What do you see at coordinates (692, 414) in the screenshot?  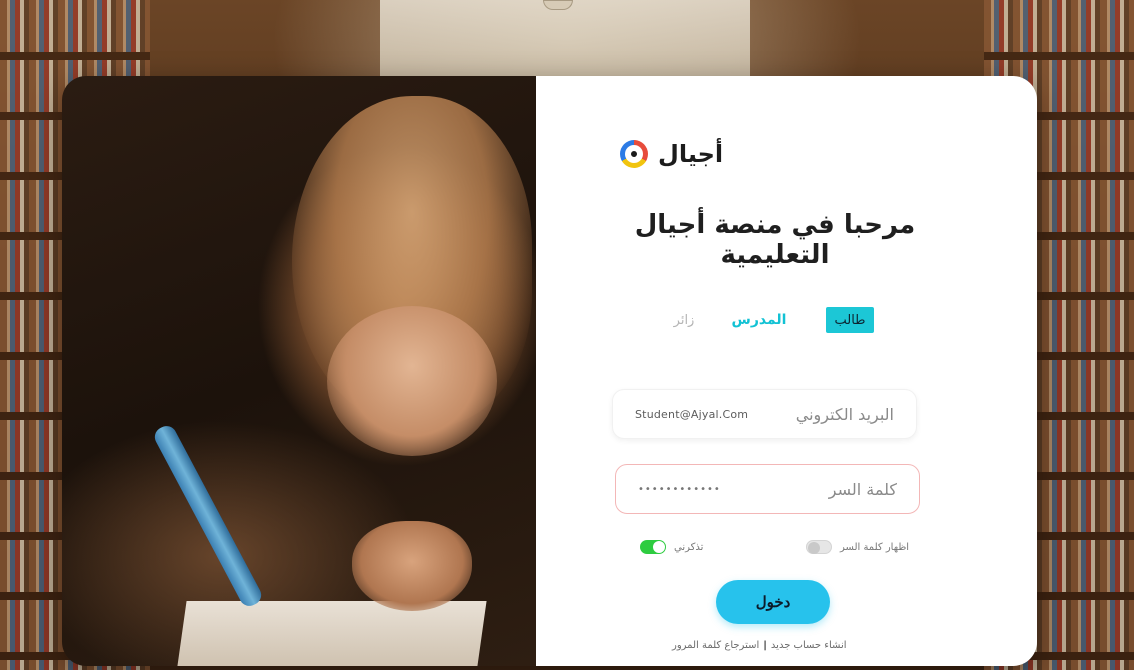 I see `email-value: Student@Ajyal.Com` at bounding box center [692, 414].